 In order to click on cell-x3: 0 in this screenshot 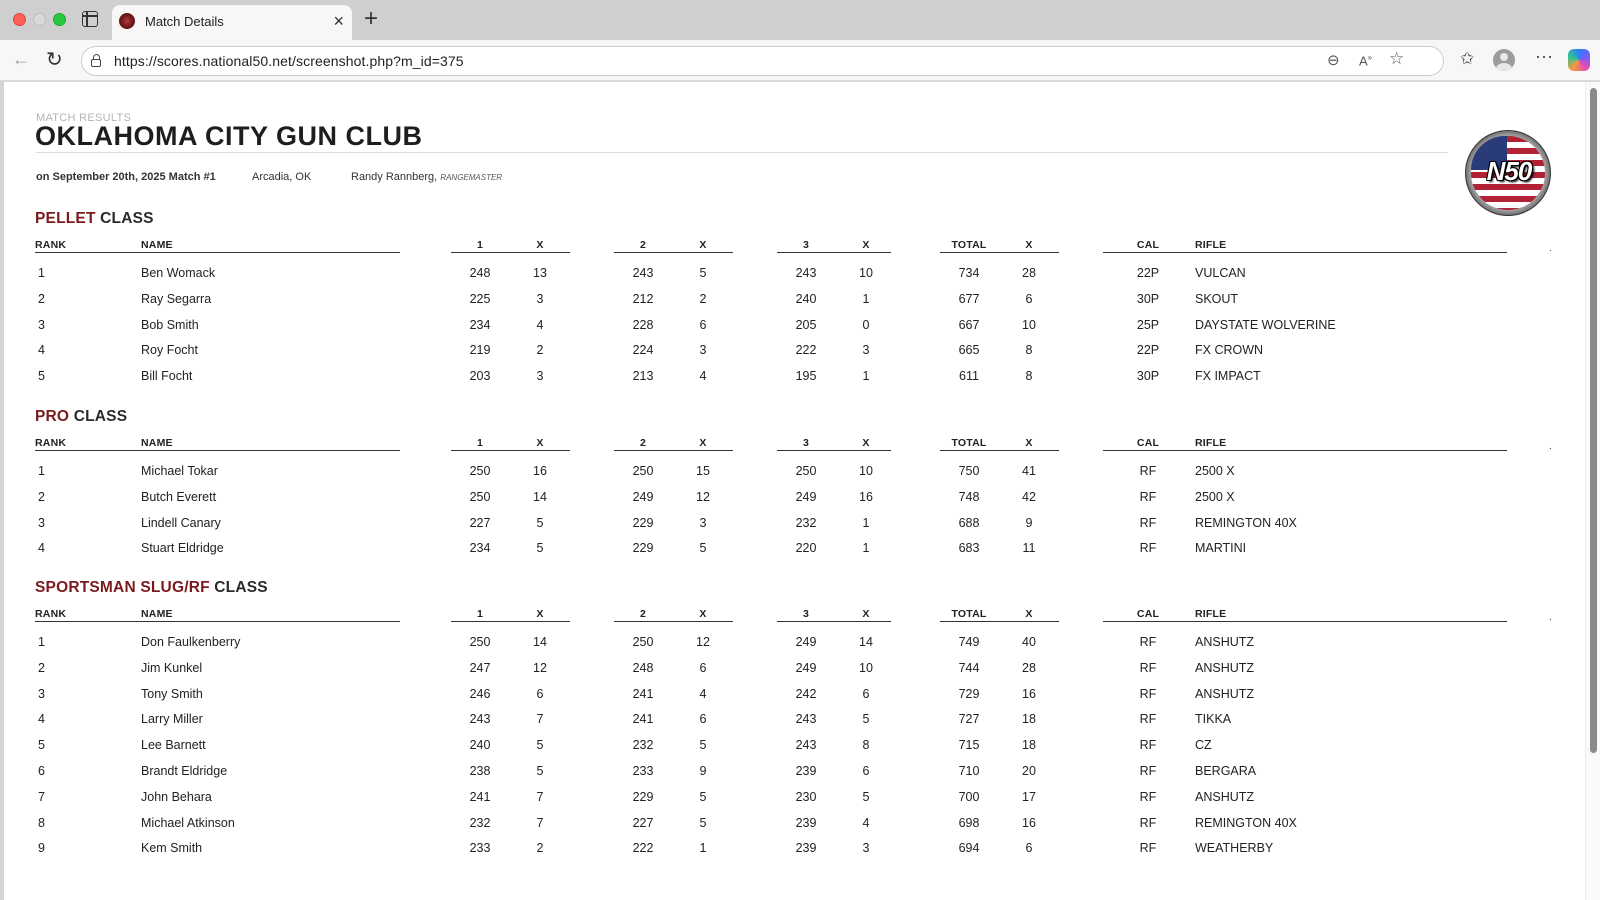, I will do `click(866, 324)`.